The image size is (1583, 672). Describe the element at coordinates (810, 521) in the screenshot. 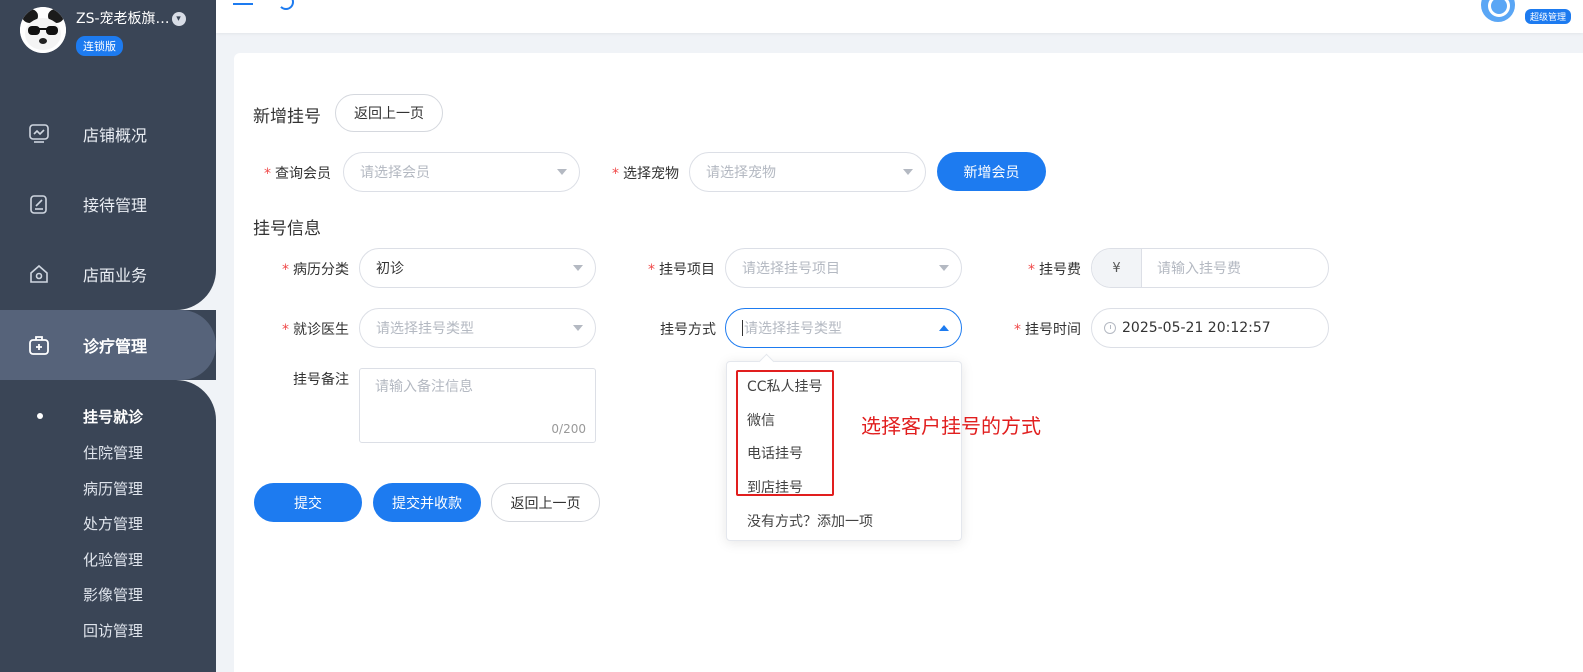

I see `add-method-option: 没有方式？添加一项` at that location.